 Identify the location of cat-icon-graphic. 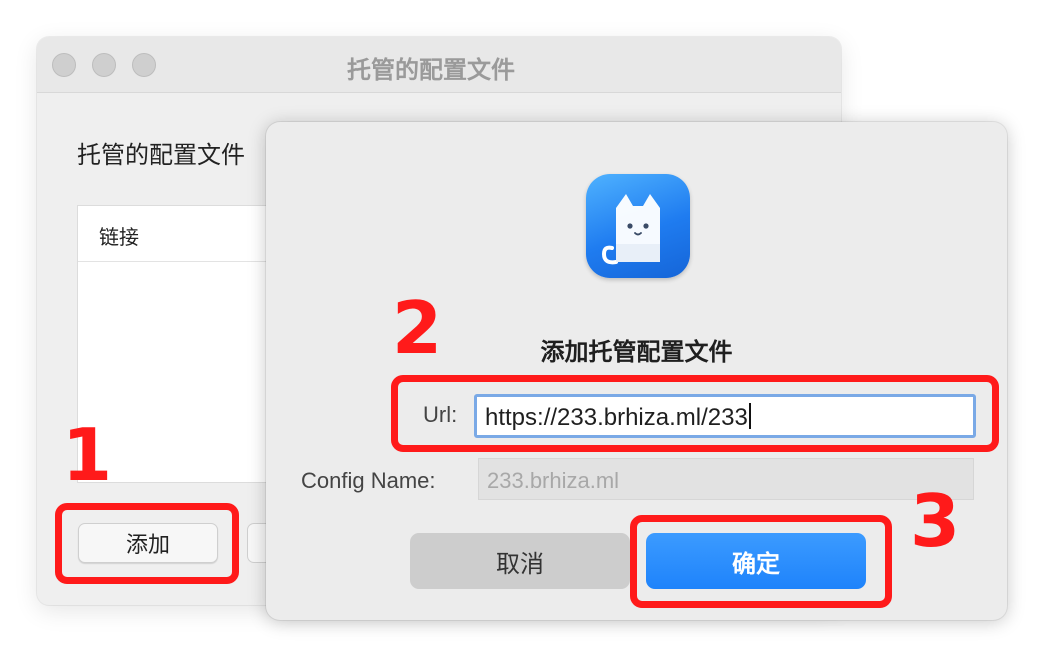
(630, 229).